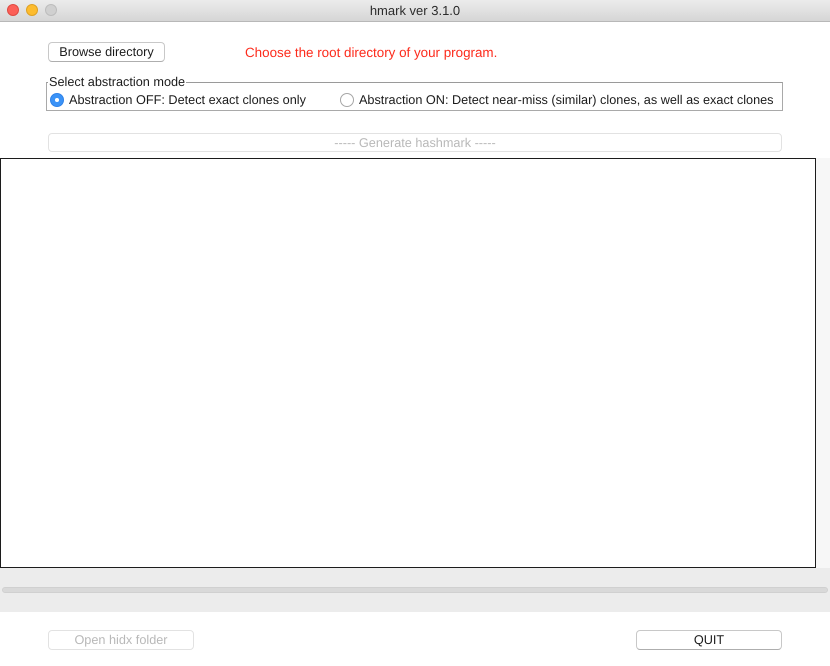 Image resolution: width=830 pixels, height=666 pixels. What do you see at coordinates (106, 52) in the screenshot?
I see `browse-button: Browse directory` at bounding box center [106, 52].